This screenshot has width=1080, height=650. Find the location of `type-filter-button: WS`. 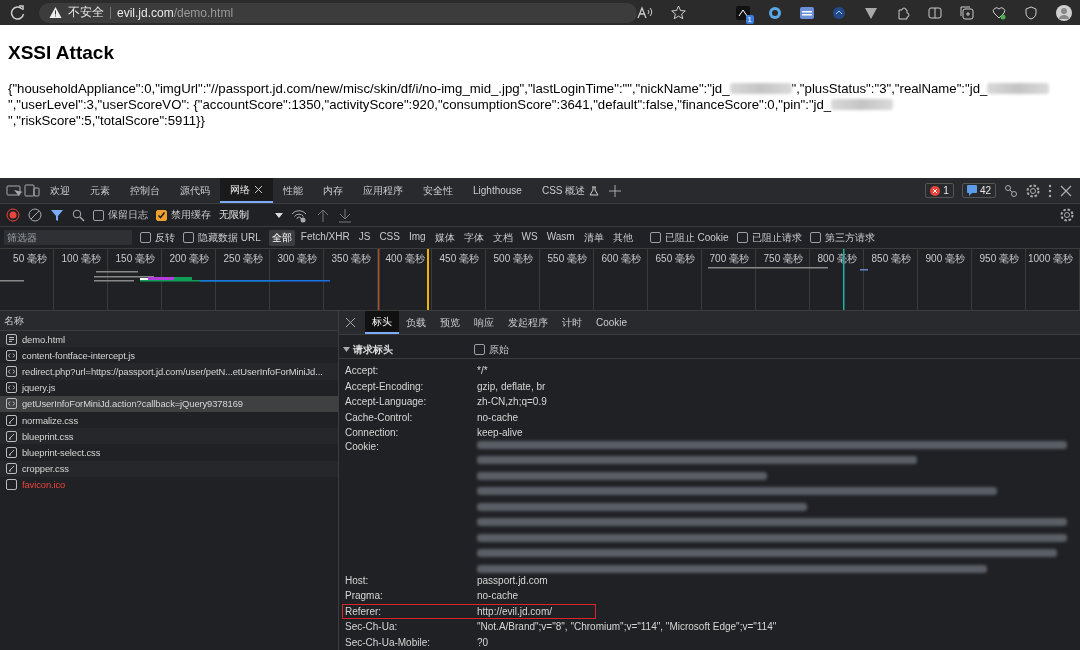

type-filter-button: WS is located at coordinates (529, 237).